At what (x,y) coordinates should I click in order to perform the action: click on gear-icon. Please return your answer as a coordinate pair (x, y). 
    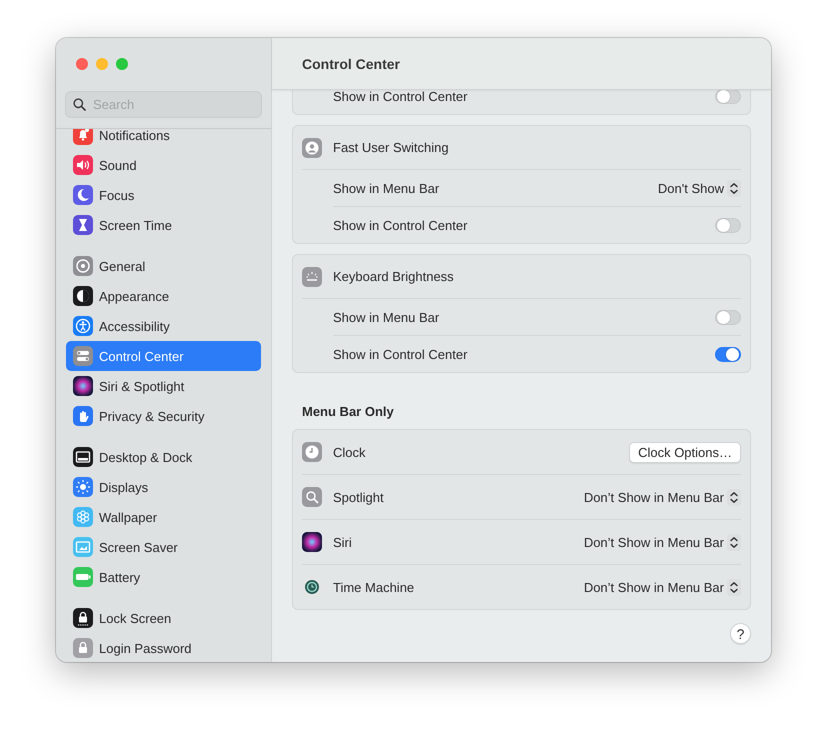
    Looking at the image, I should click on (83, 266).